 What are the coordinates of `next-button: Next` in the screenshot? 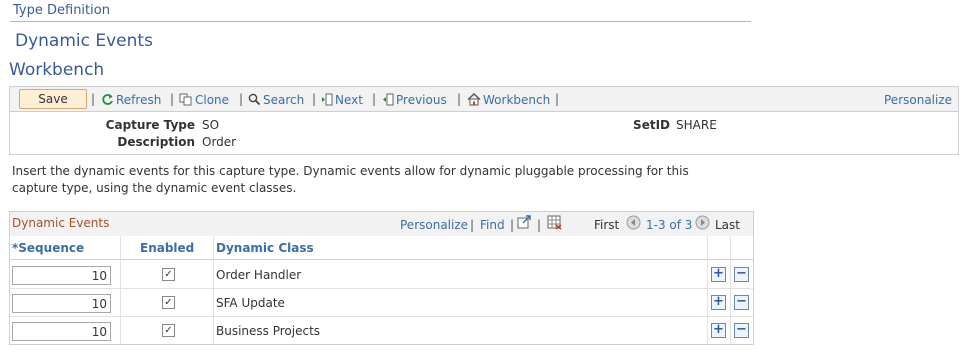 It's located at (342, 100).